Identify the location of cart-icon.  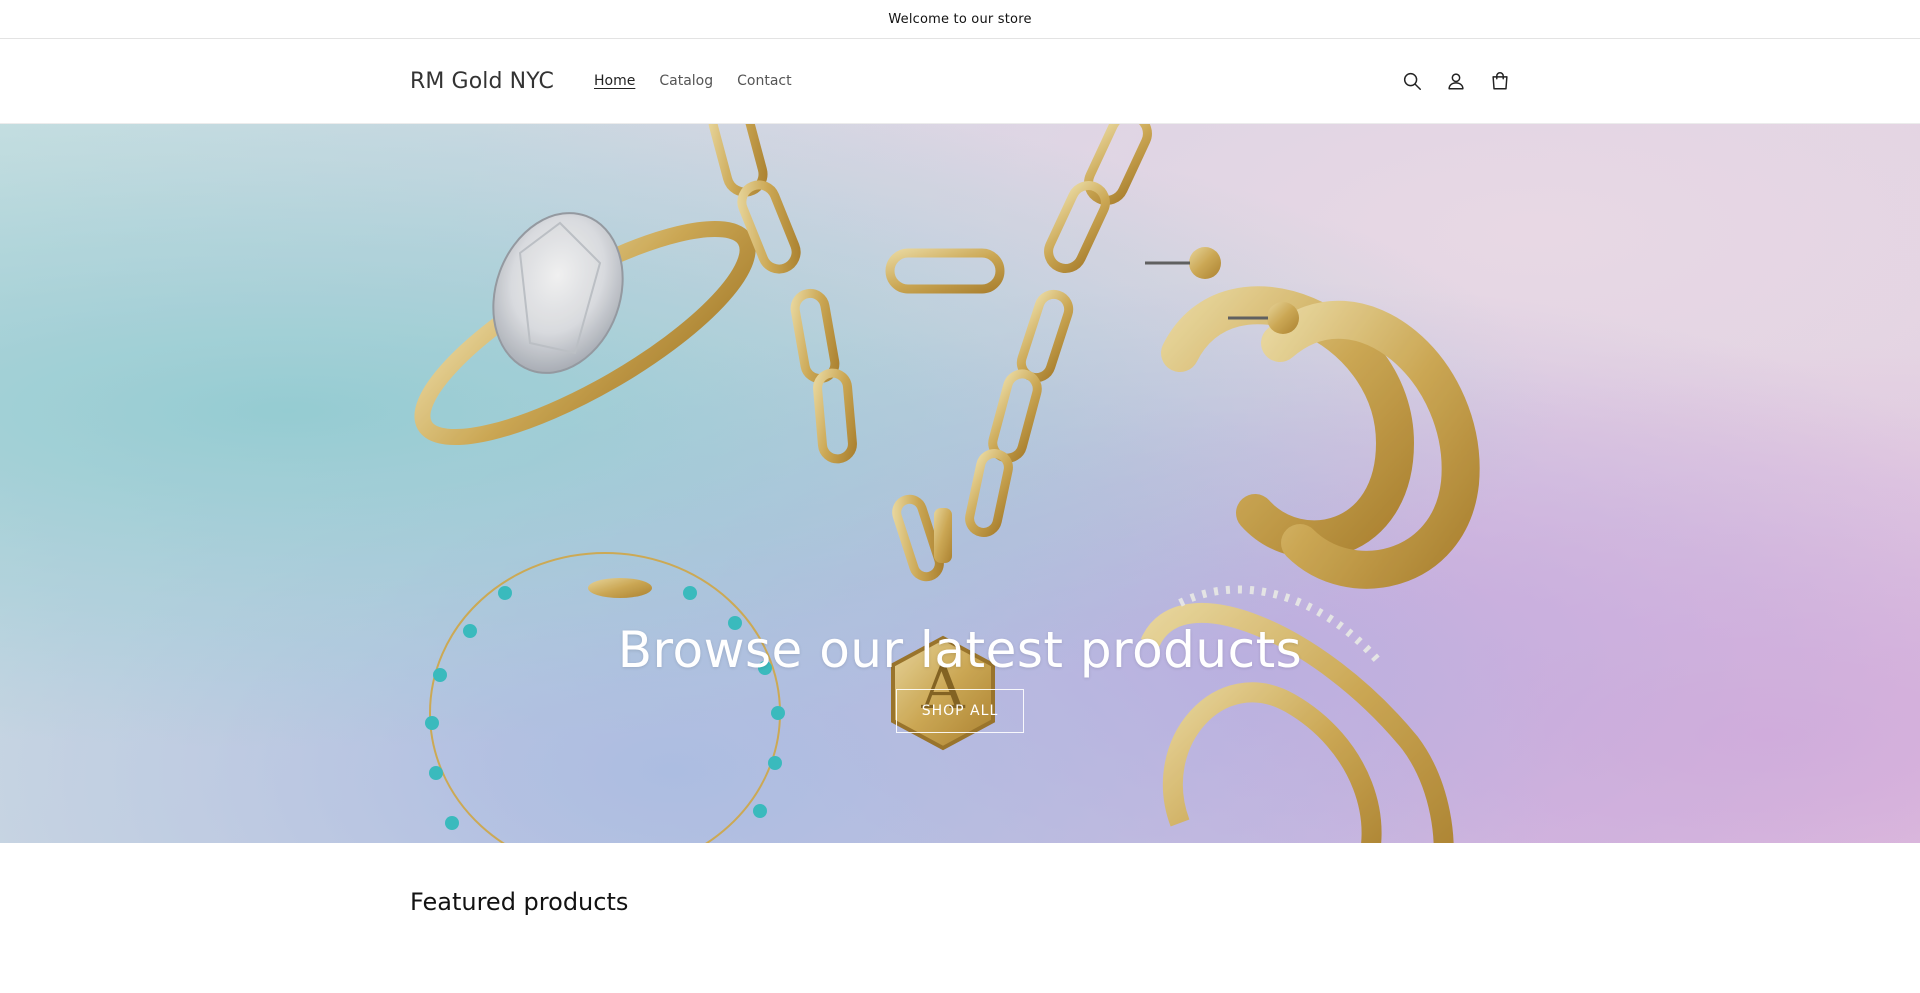
(1500, 81).